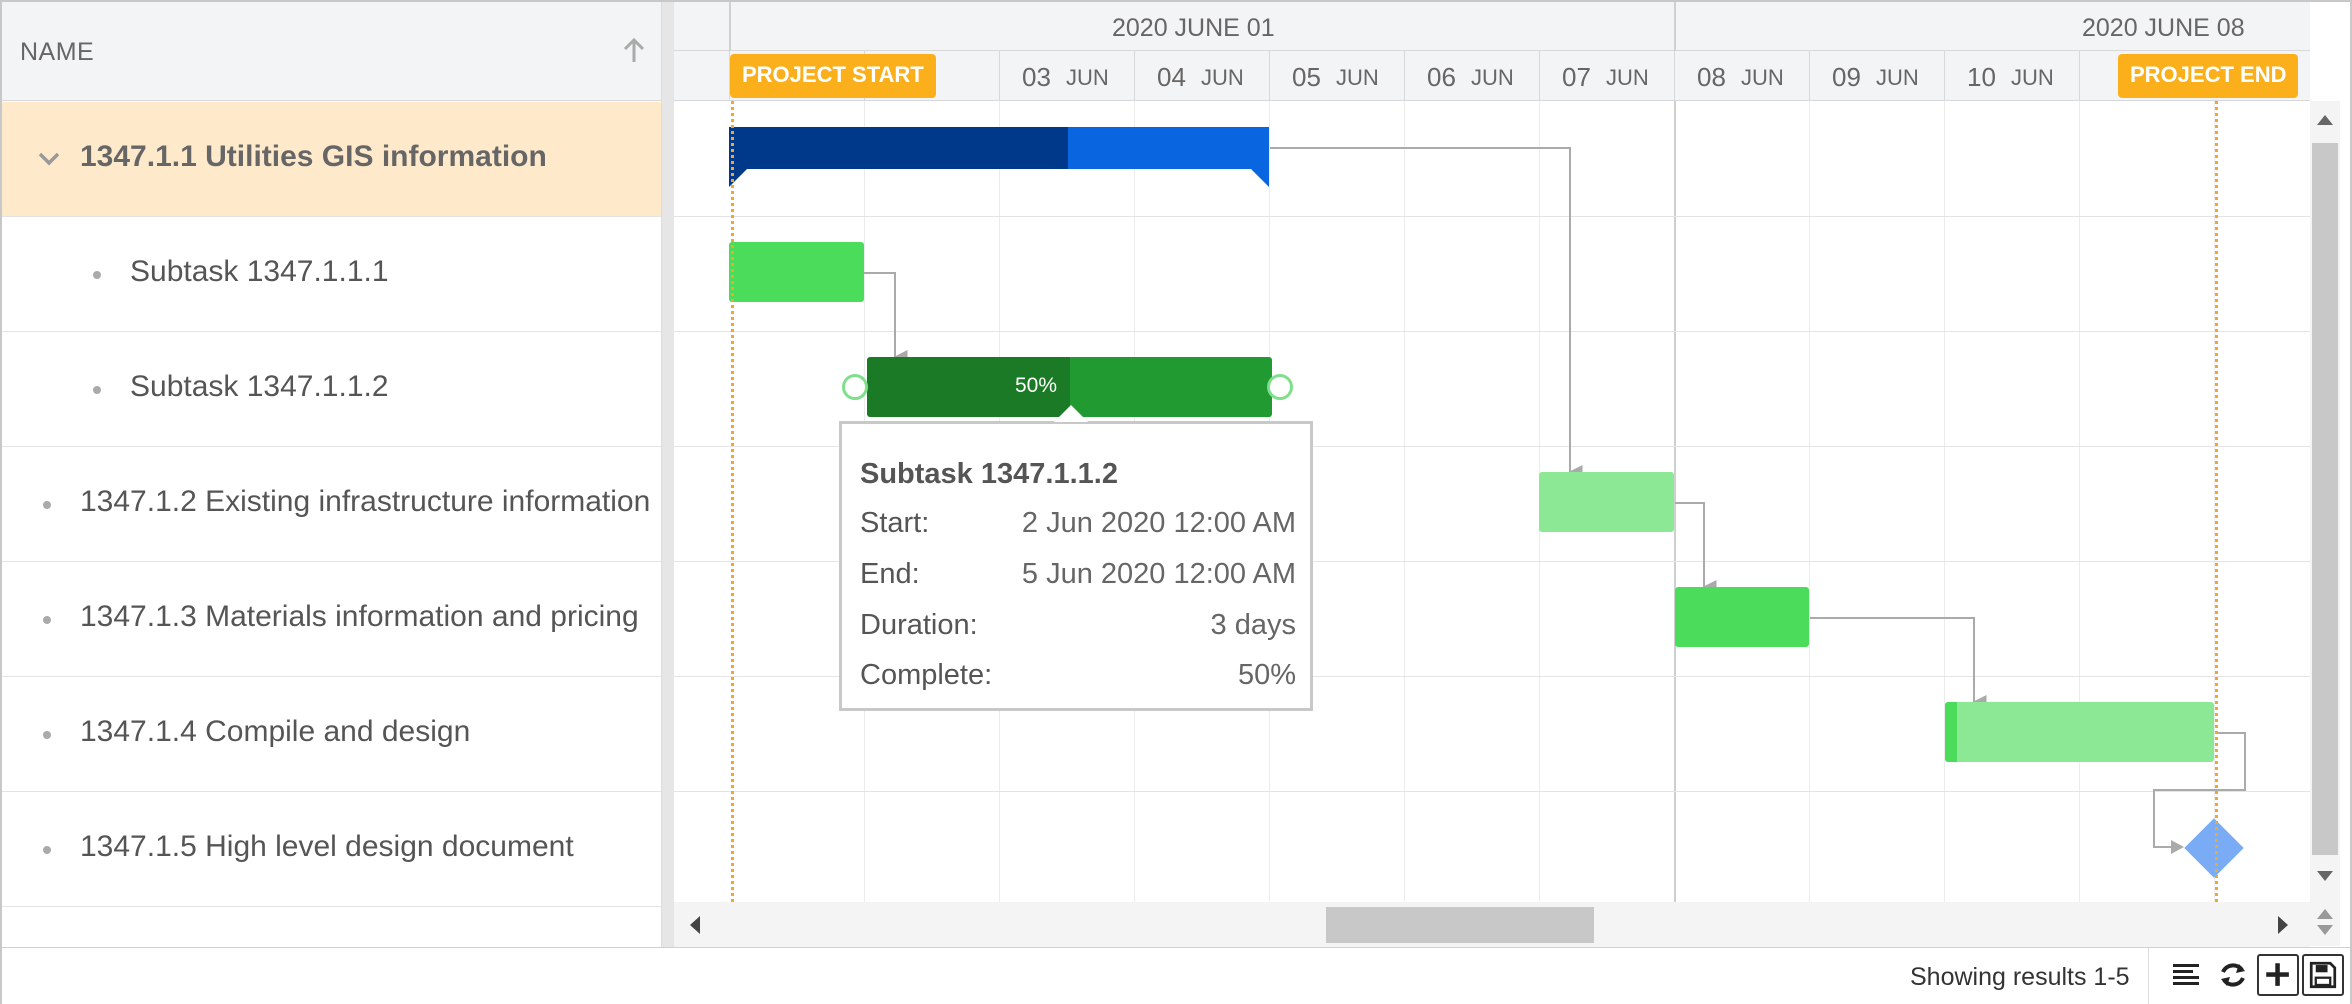  I want to click on scroll-up-icon, so click(2325, 119).